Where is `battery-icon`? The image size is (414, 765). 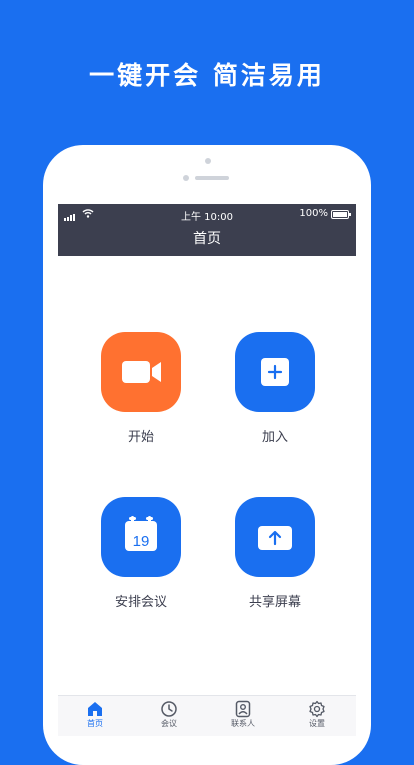 battery-icon is located at coordinates (341, 214).